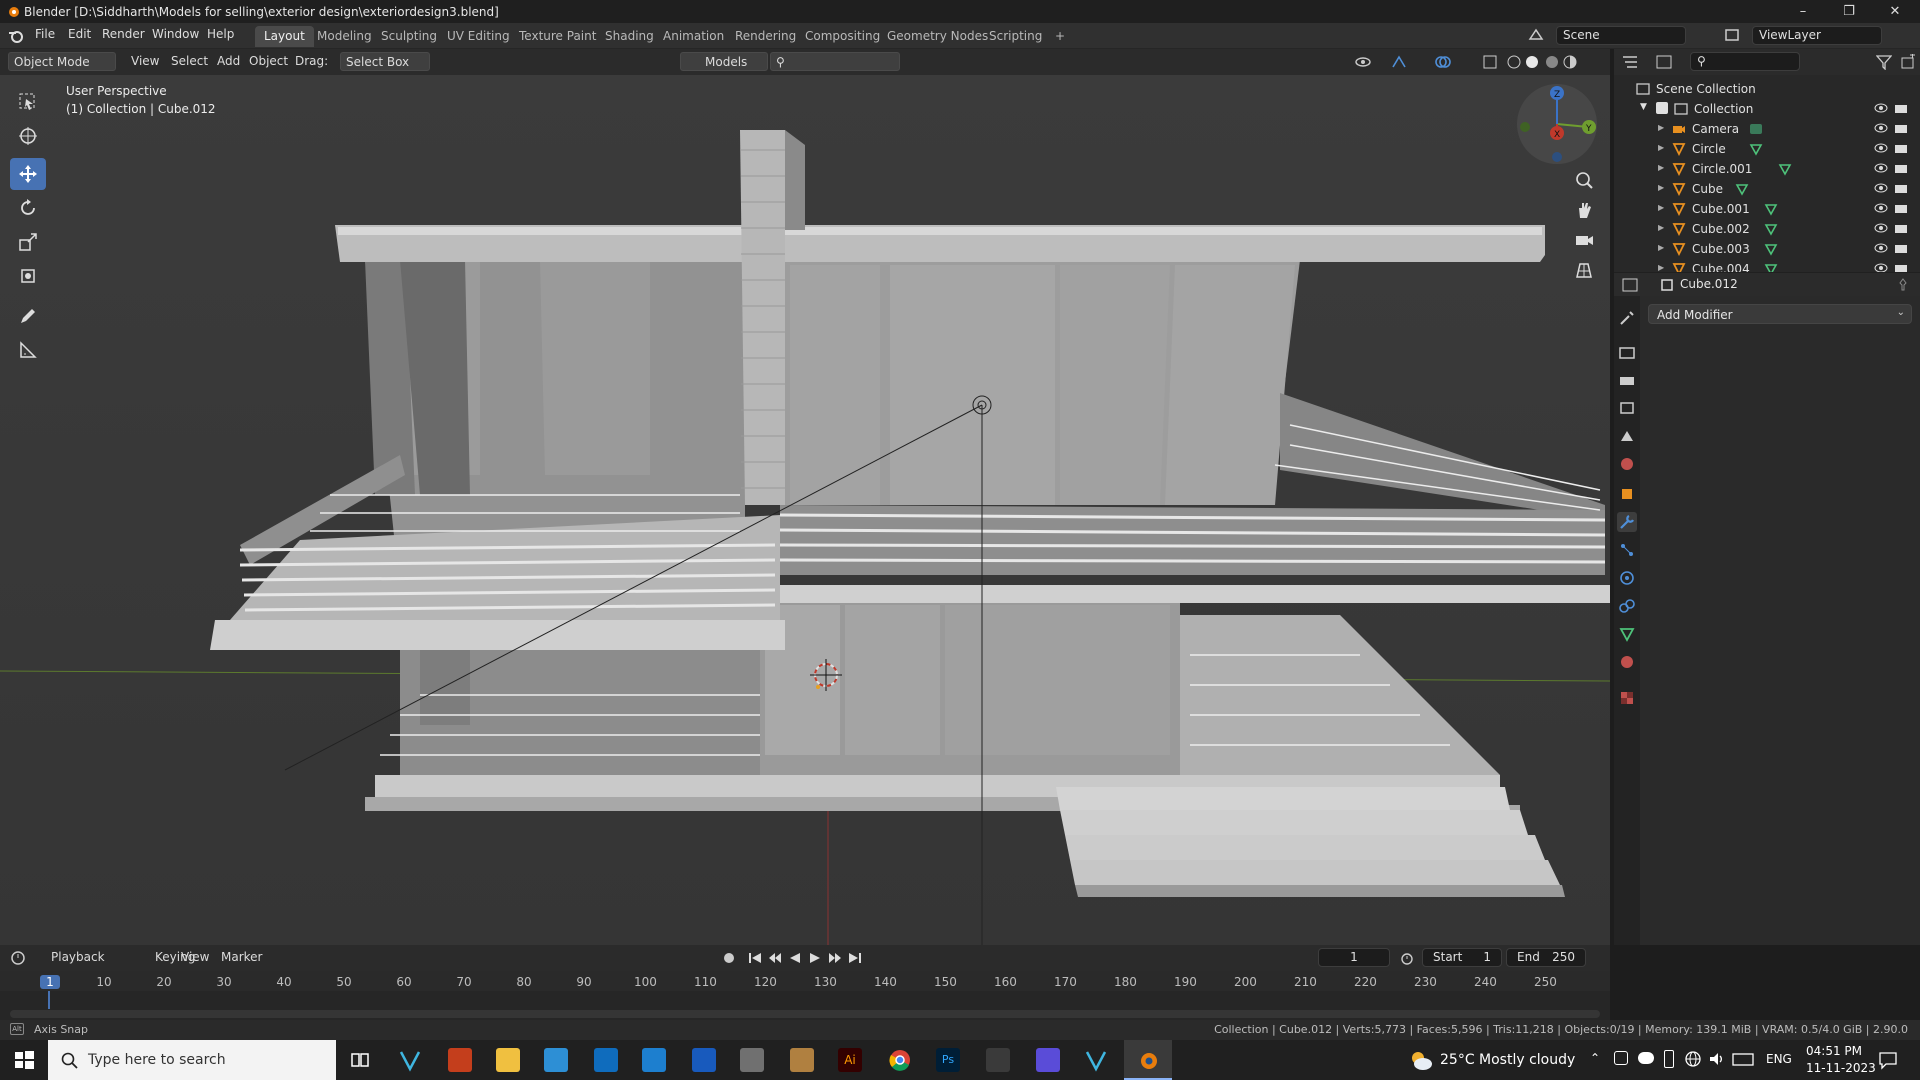 The height and width of the screenshot is (1080, 1920). I want to click on annotate-tool, so click(28, 316).